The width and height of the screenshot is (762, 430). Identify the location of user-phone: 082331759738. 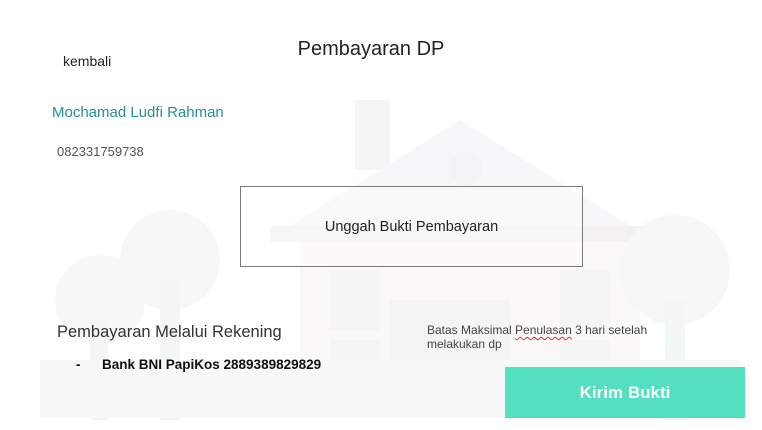
(100, 151).